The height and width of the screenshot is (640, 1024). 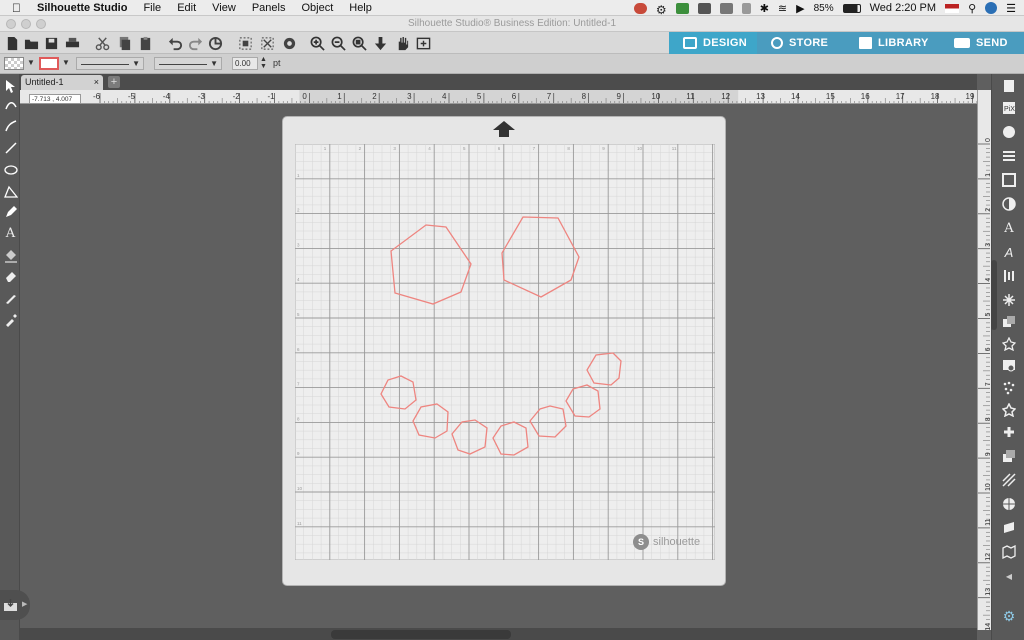 What do you see at coordinates (10, 191) in the screenshot?
I see `polygon-tool-icon` at bounding box center [10, 191].